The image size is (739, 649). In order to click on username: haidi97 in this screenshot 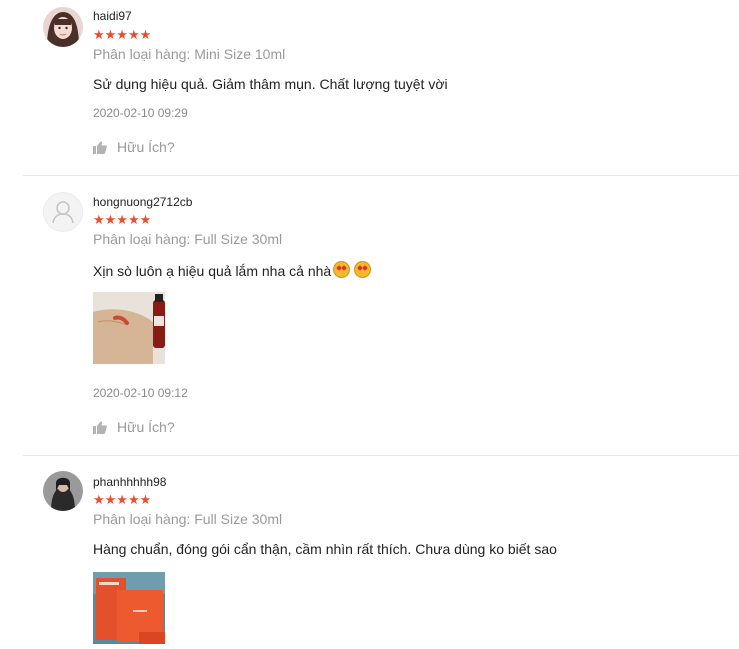, I will do `click(112, 16)`.